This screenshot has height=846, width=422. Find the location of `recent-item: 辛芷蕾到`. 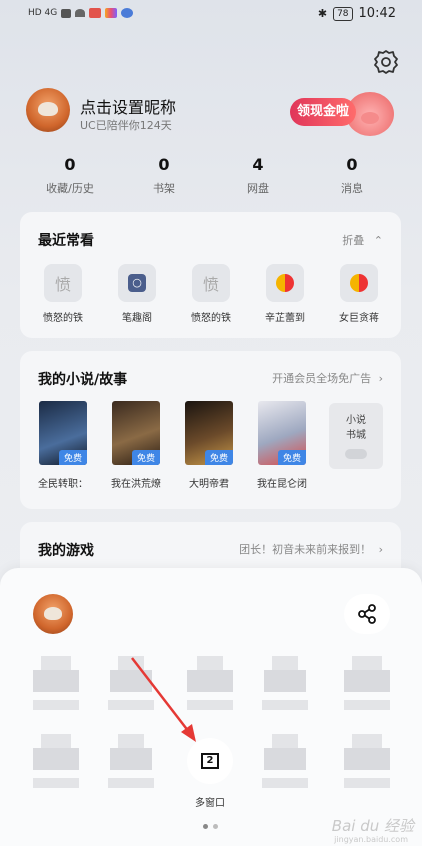

recent-item: 辛芷蕾到 is located at coordinates (285, 294).